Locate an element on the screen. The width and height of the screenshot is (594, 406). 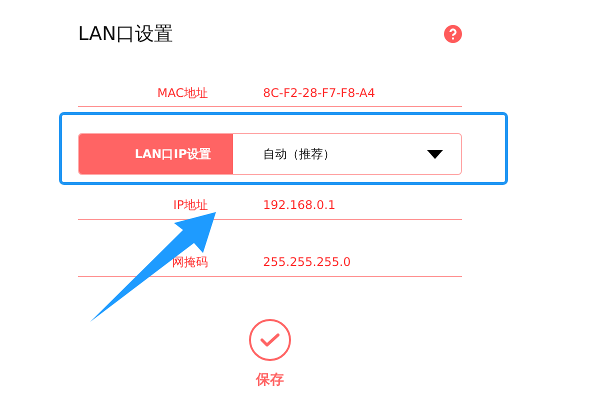
field-label: 网掩码 is located at coordinates (189, 262).